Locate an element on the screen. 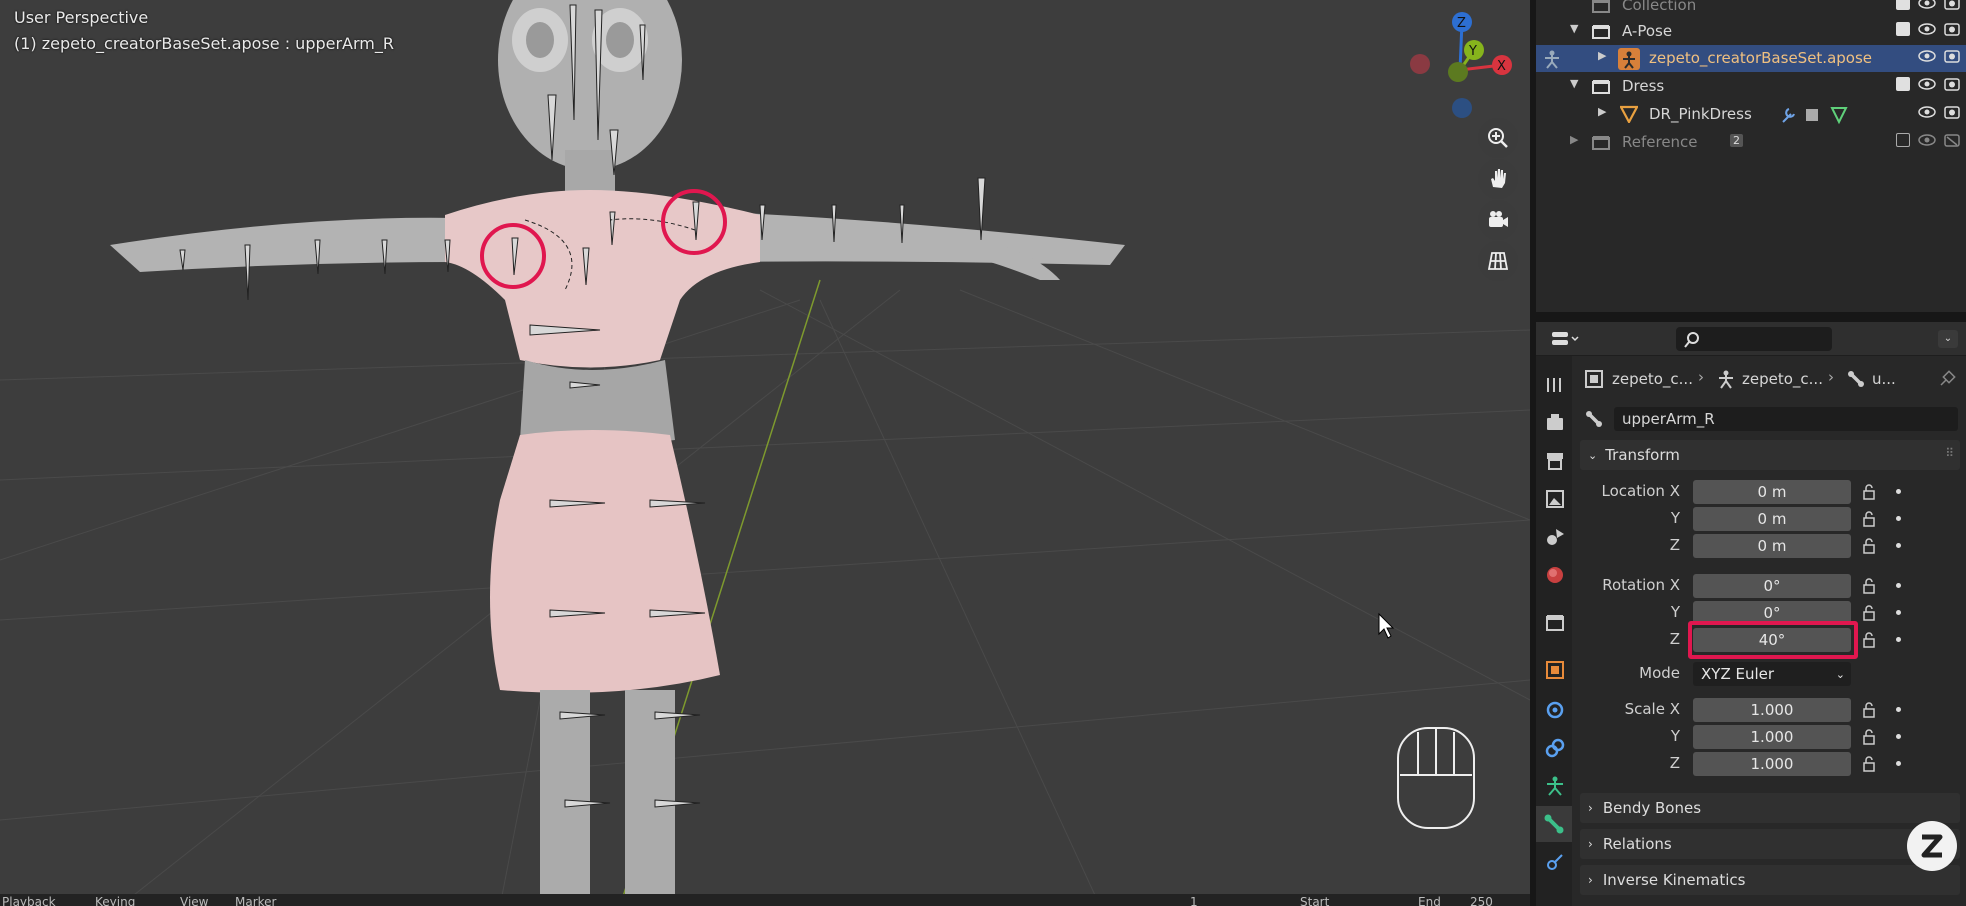  camera-icon is located at coordinates (1498, 220).